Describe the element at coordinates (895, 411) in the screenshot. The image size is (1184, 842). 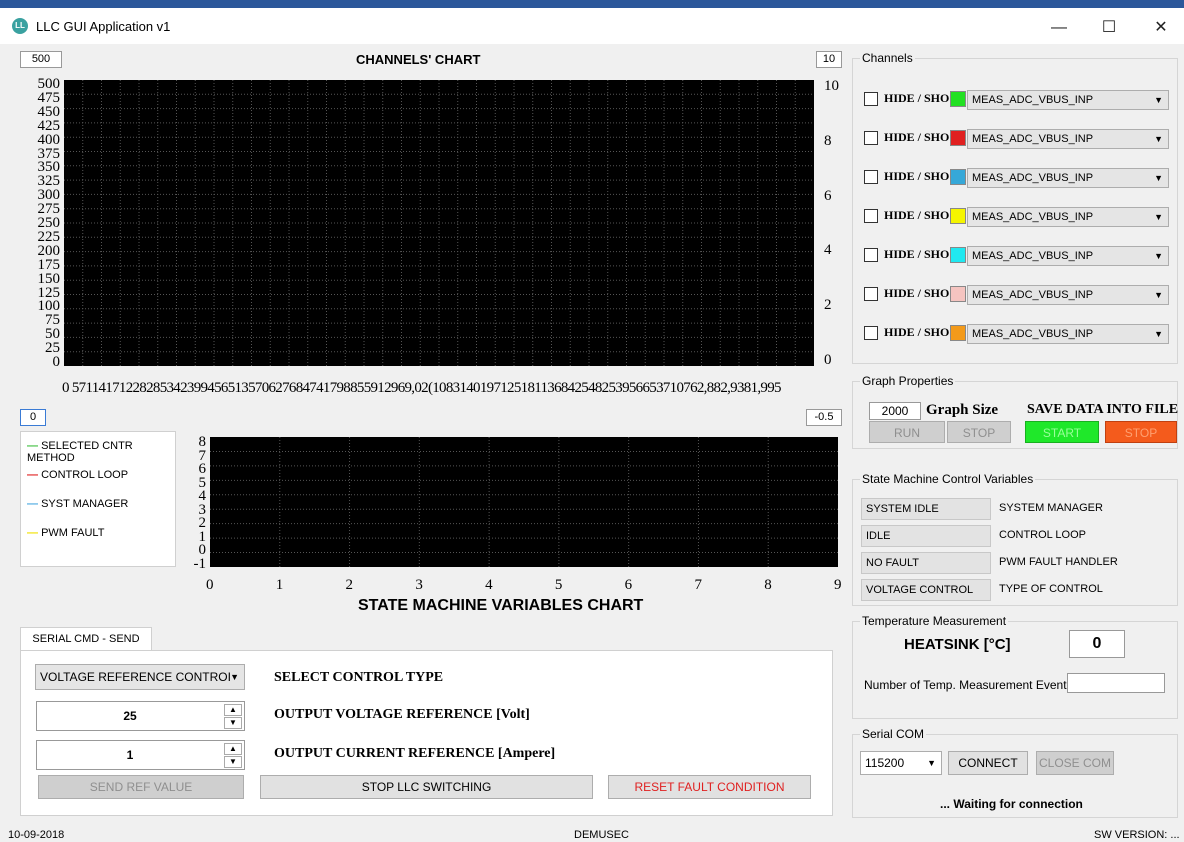
I see `graph-size-input: 2000` at that location.